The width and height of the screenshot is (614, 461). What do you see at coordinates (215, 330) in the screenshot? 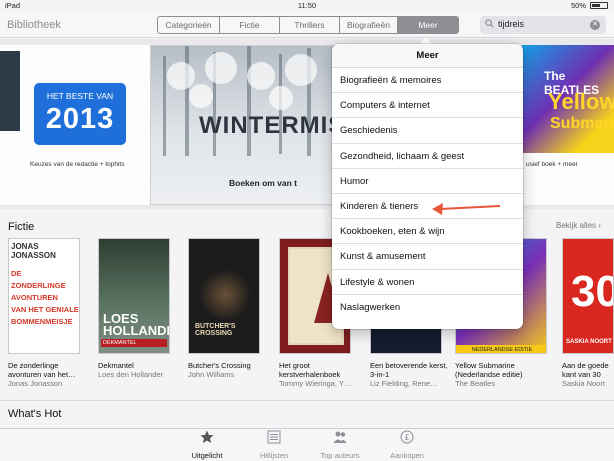
I see `cover-text: BUTCHER'S CROSSING` at bounding box center [215, 330].